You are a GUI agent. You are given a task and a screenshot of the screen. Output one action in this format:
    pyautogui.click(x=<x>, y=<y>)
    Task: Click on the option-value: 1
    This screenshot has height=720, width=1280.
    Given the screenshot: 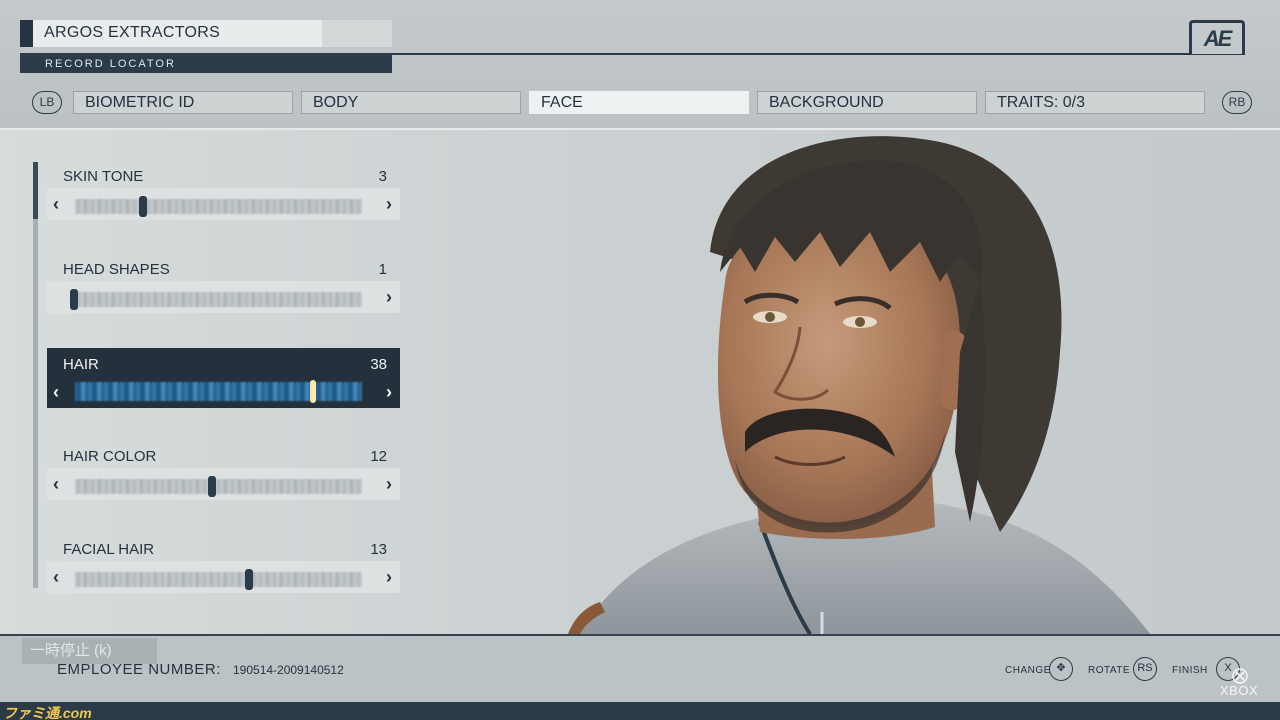 What is the action you would take?
    pyautogui.click(x=382, y=269)
    